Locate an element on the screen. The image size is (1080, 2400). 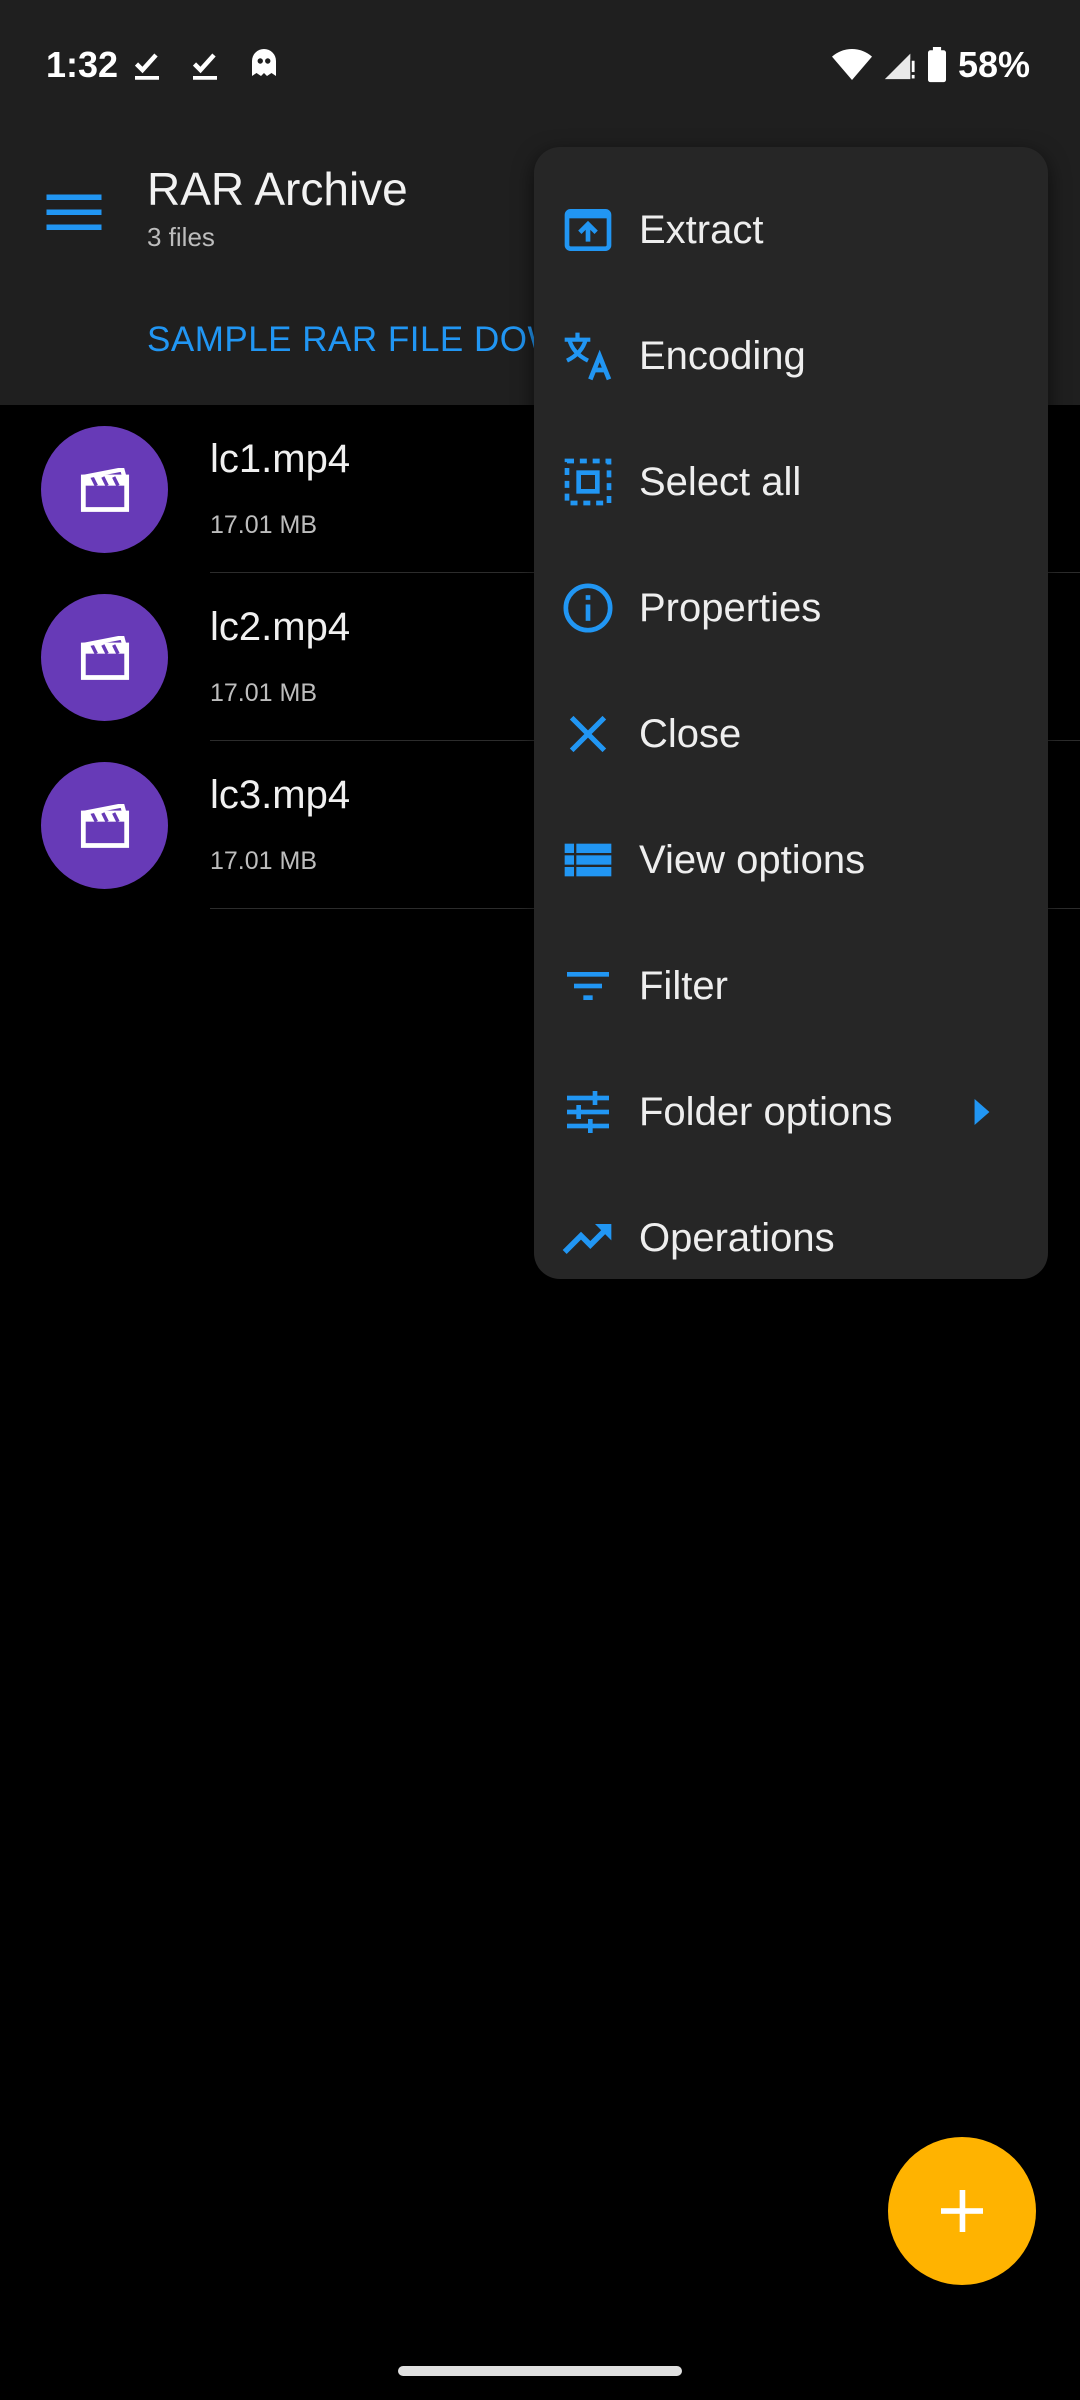
trending-up-icon is located at coordinates (587, 1239).